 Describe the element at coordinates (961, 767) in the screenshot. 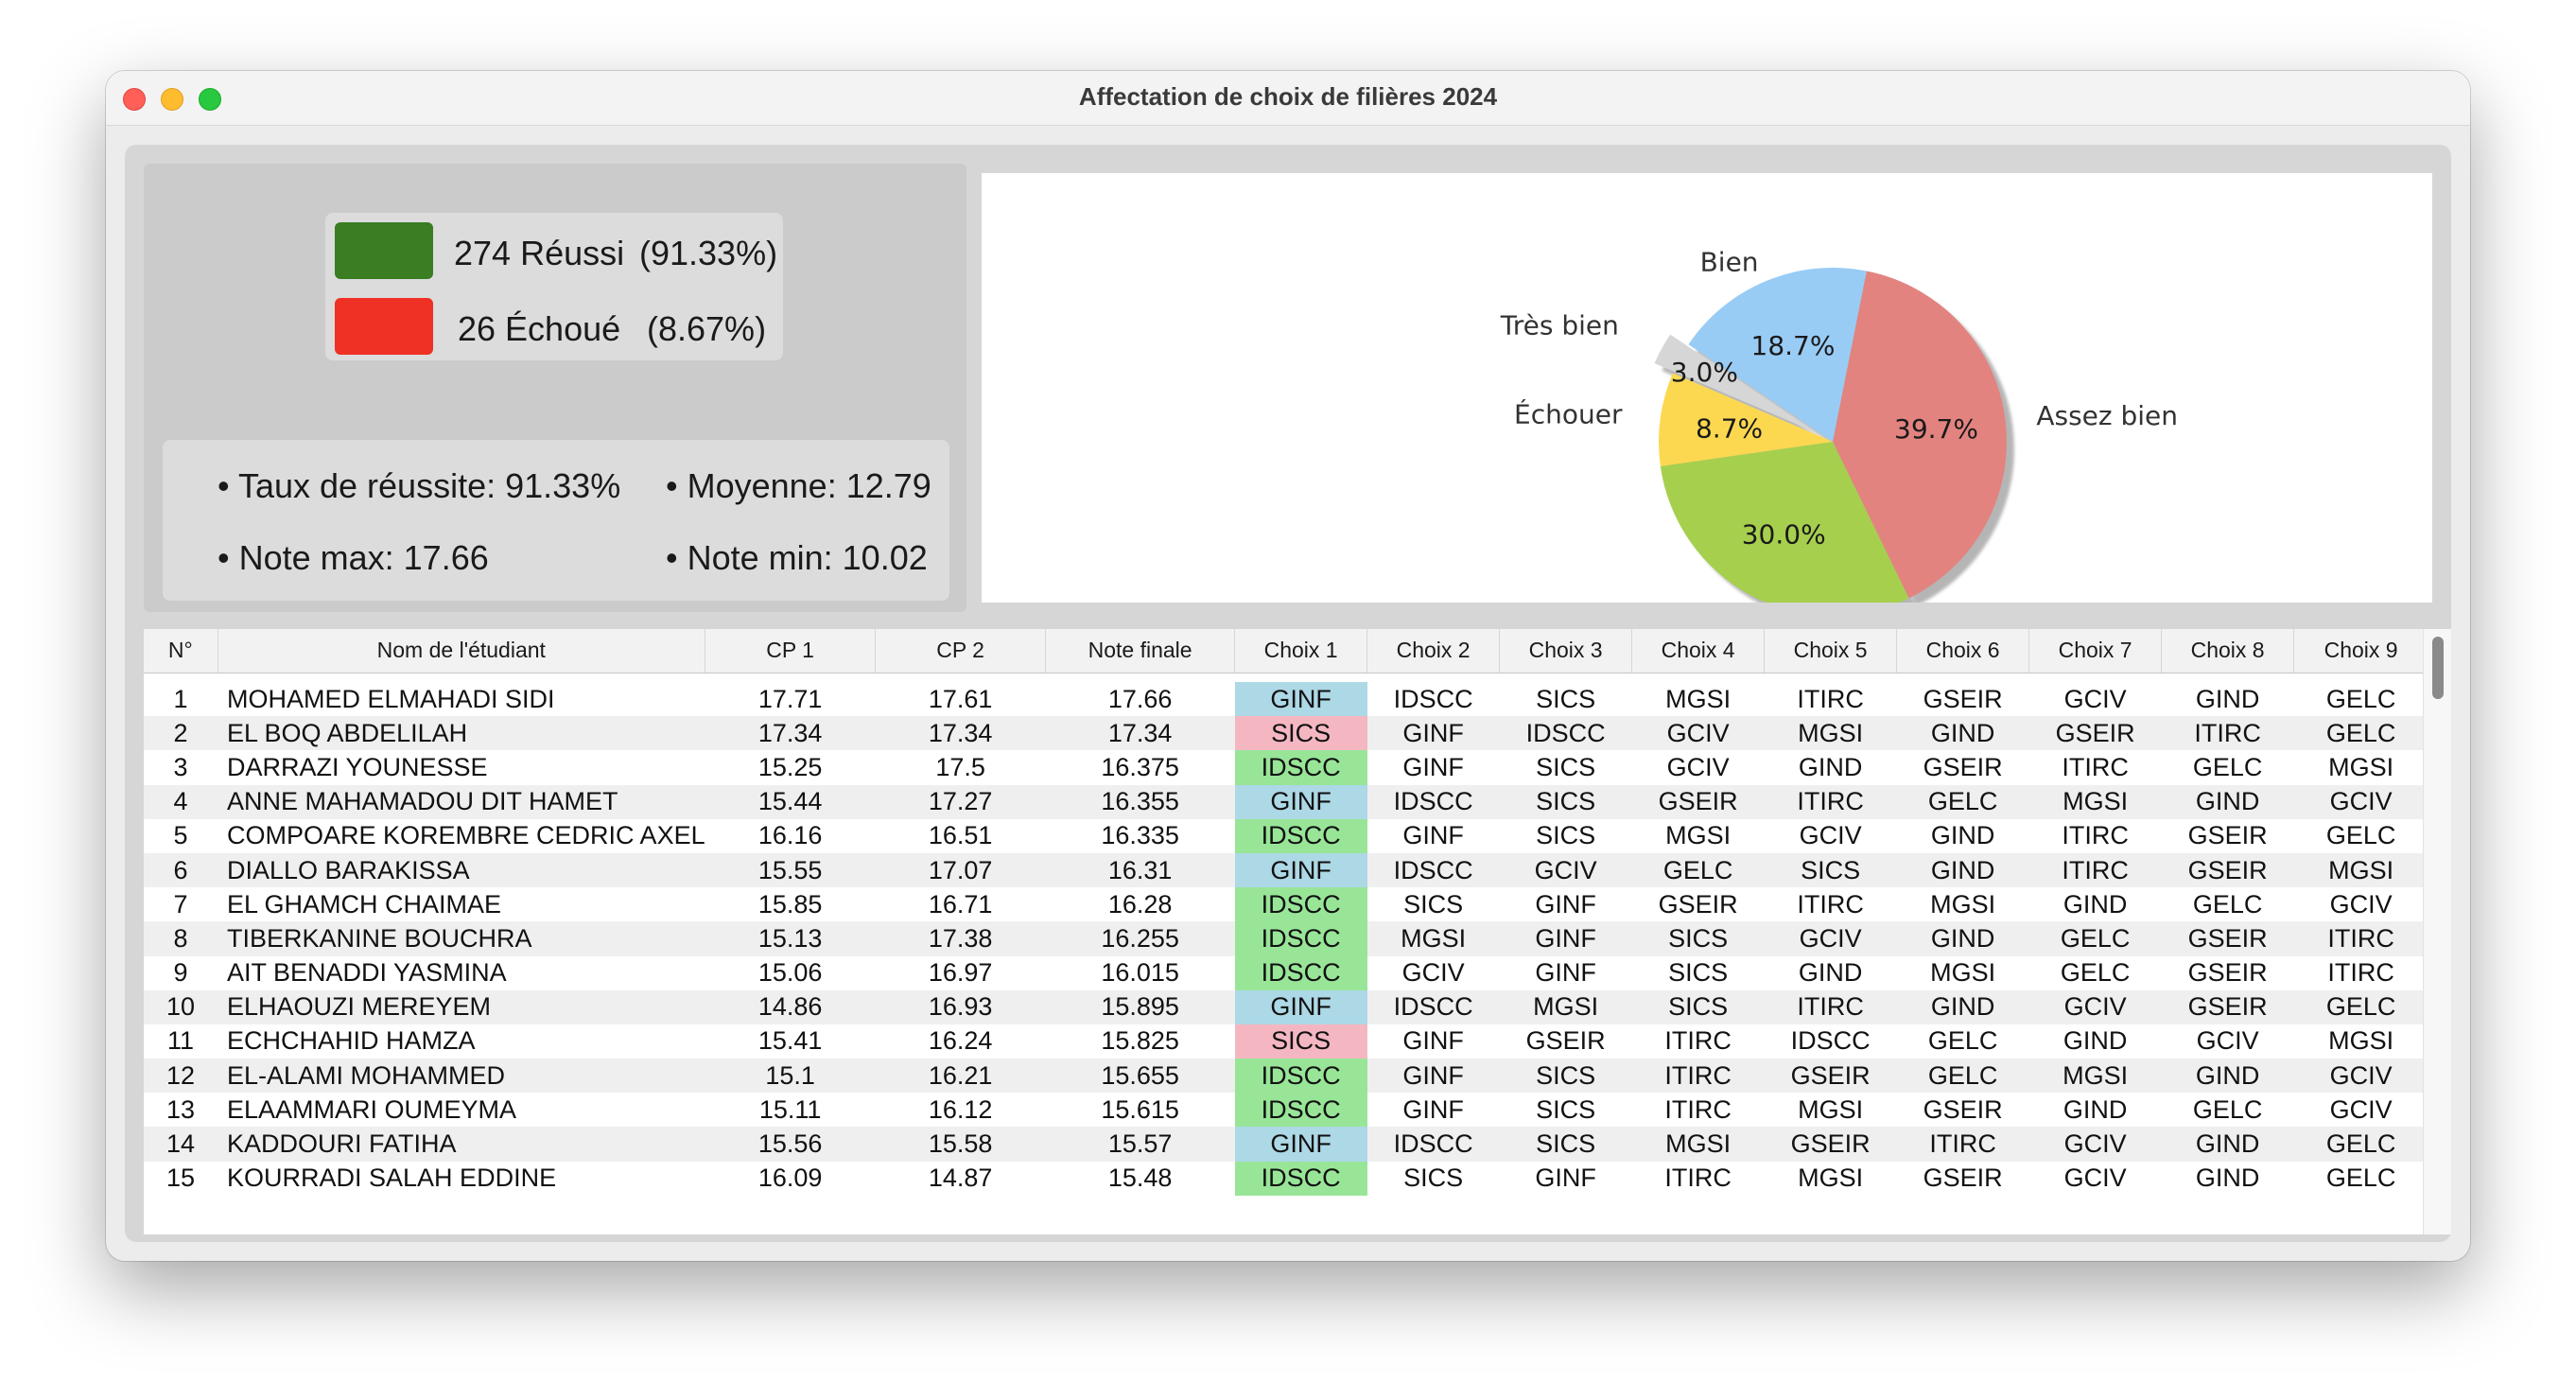

I see `table-cell: 17.5` at that location.